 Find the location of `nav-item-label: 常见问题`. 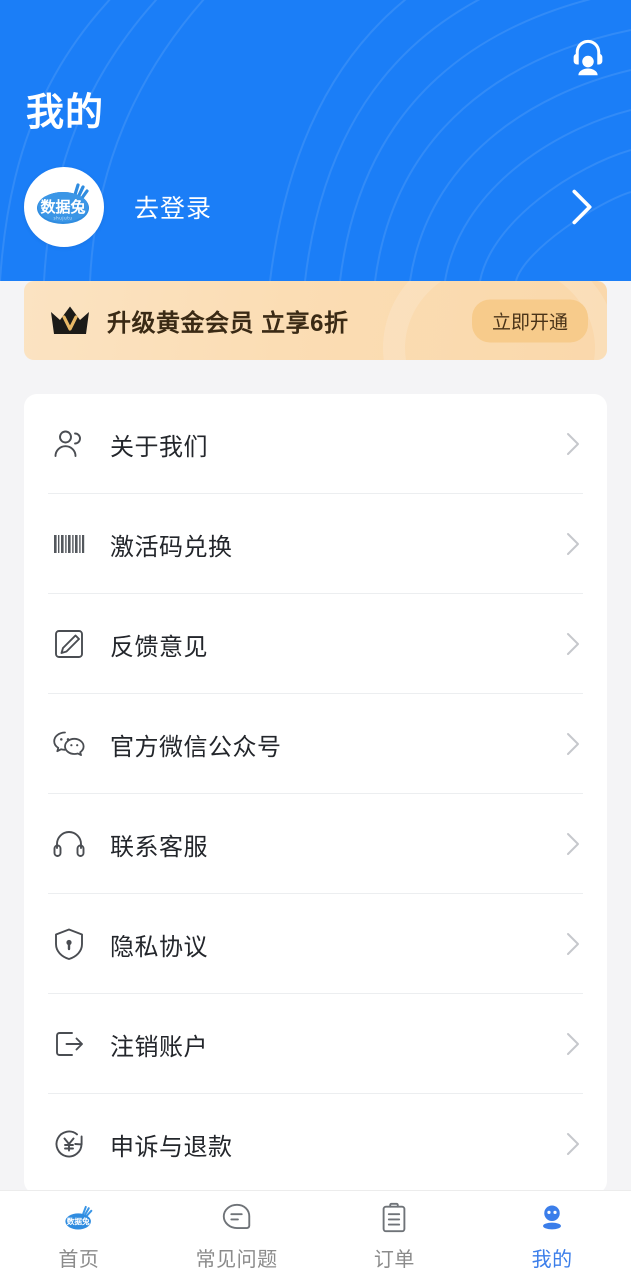

nav-item-label: 常见问题 is located at coordinates (236, 1259).